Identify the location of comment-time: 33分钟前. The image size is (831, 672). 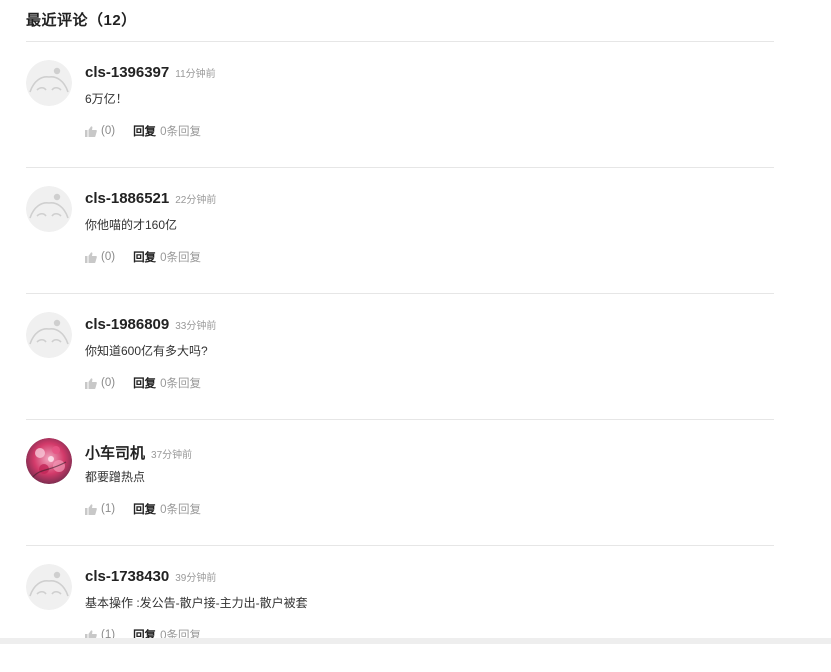
(196, 326).